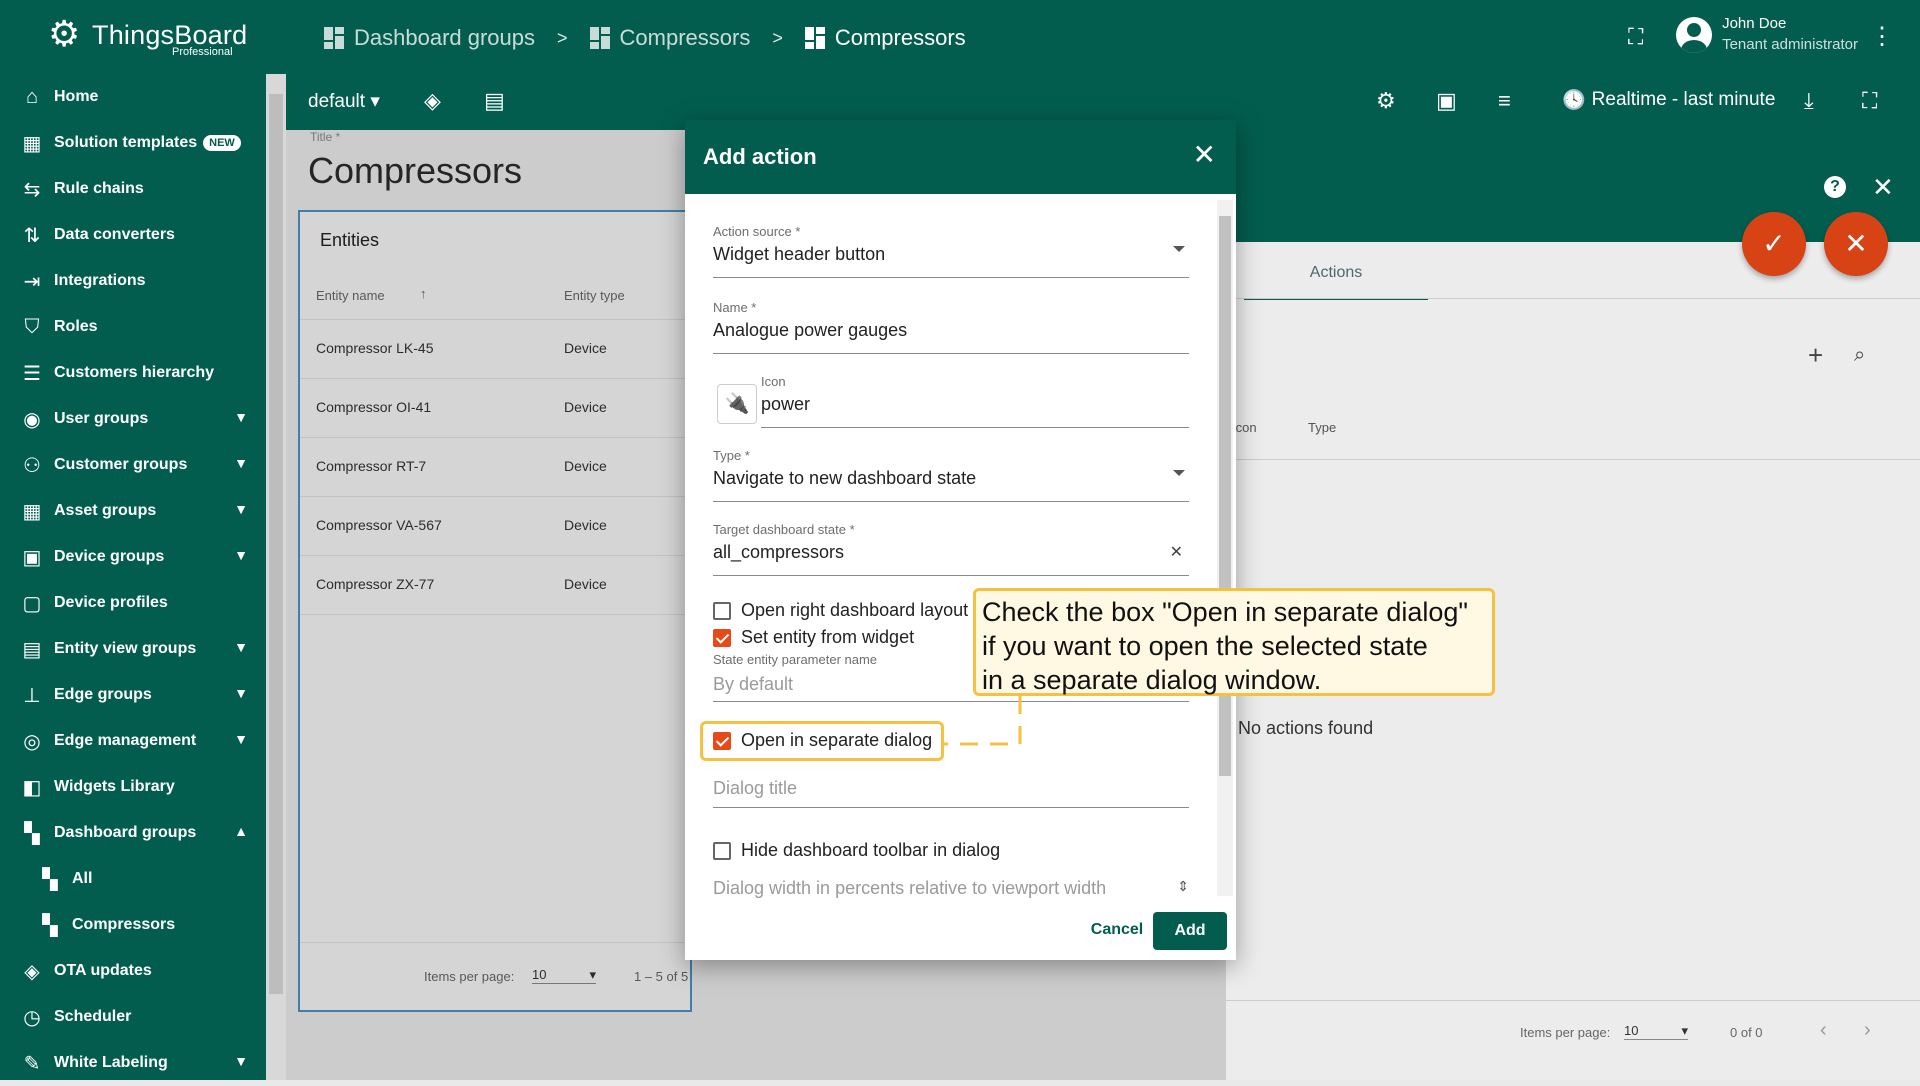  Describe the element at coordinates (1117, 930) in the screenshot. I see `cancel-button: Cancel` at that location.